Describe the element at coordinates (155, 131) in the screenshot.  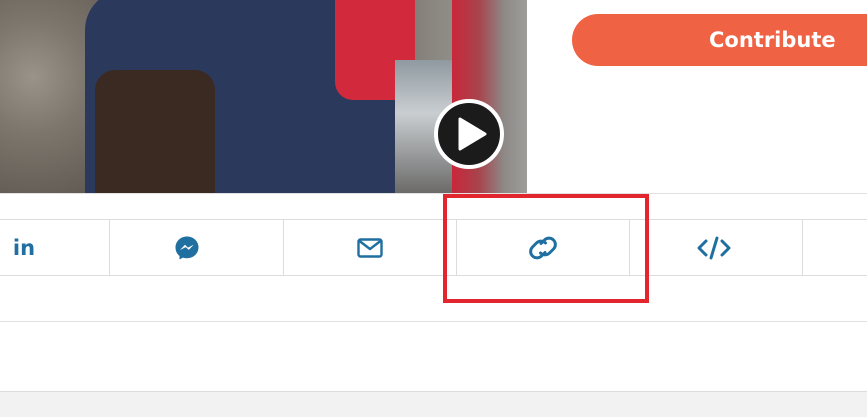
I see `photo-waders` at that location.